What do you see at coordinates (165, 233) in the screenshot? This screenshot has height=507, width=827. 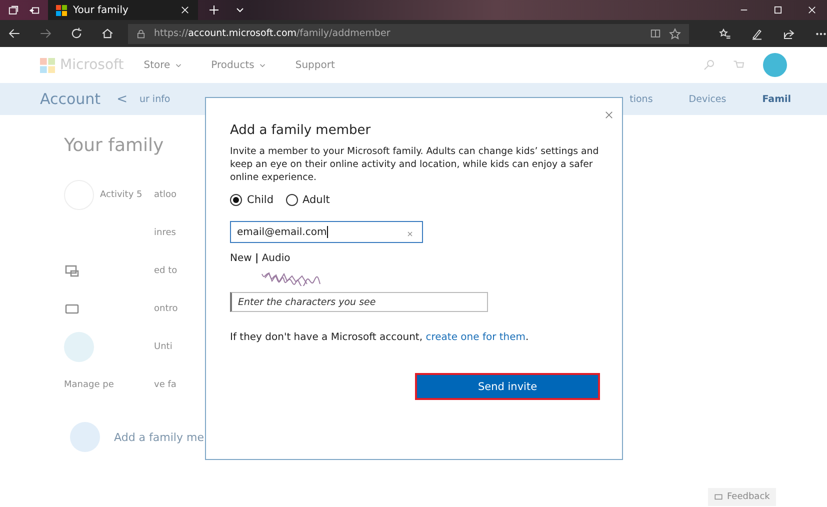 I see `row-text: inres` at bounding box center [165, 233].